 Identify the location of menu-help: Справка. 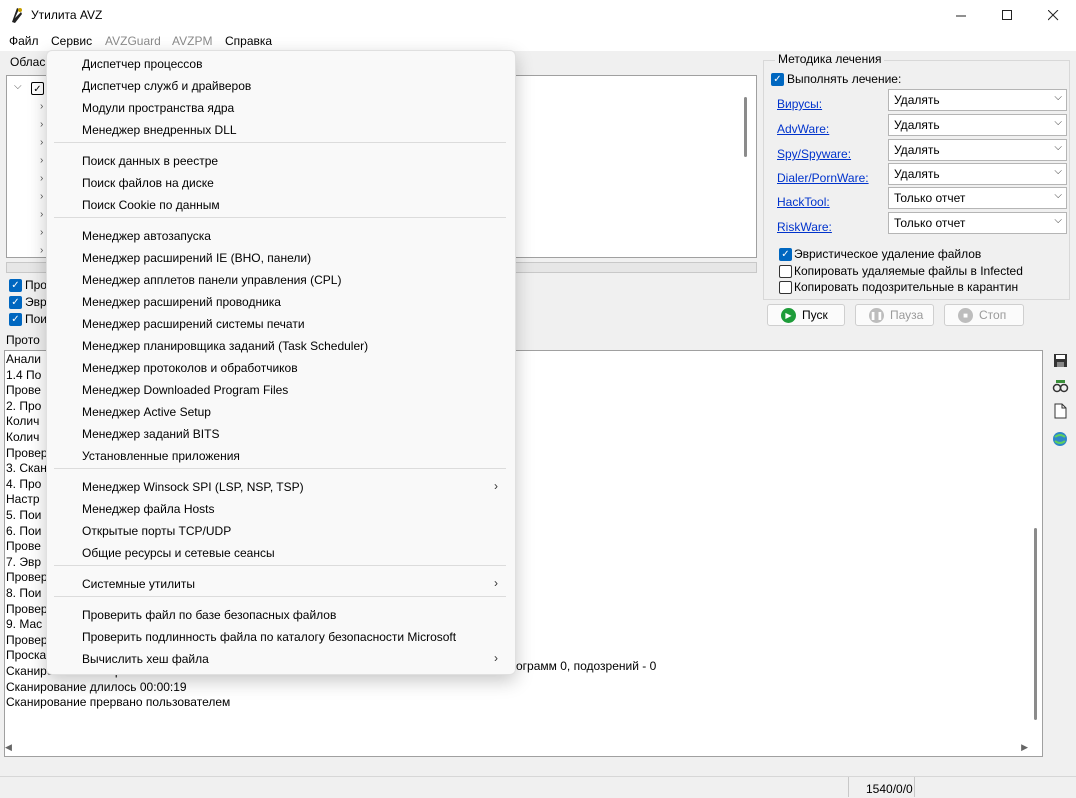
(248, 41).